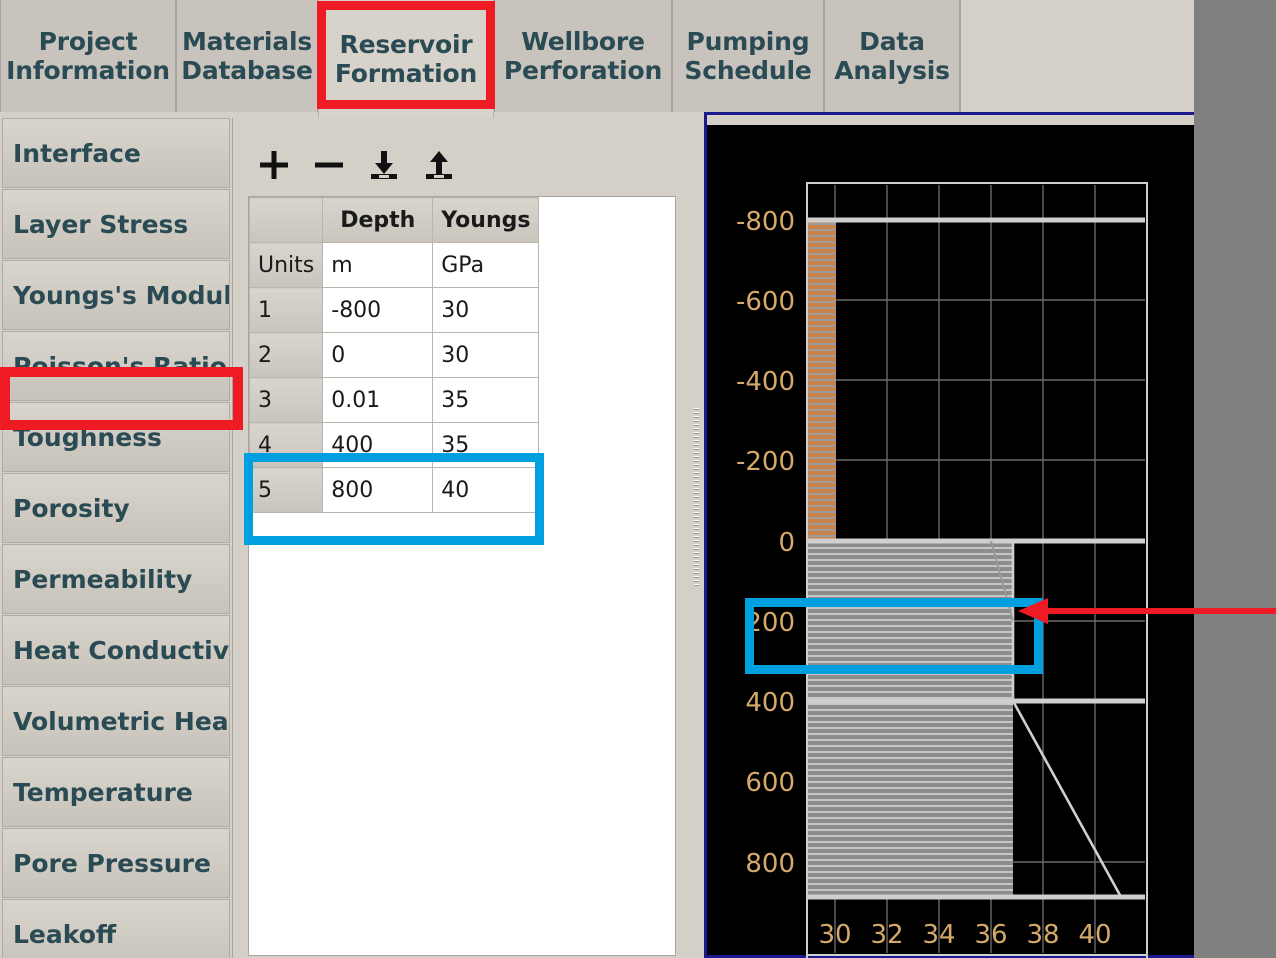 Image resolution: width=1276 pixels, height=958 pixels. I want to click on column-header-depth: Depth, so click(378, 220).